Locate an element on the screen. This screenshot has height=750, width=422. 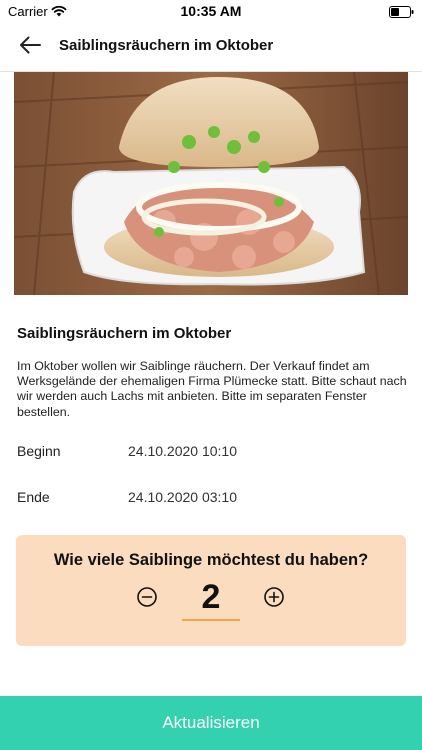
begin-row: Beginn 24.10.2020 10:10 is located at coordinates (212, 453).